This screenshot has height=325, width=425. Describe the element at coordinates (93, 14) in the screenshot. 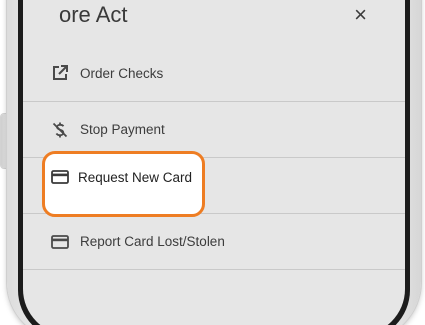

I see `page-title: ore Act` at that location.